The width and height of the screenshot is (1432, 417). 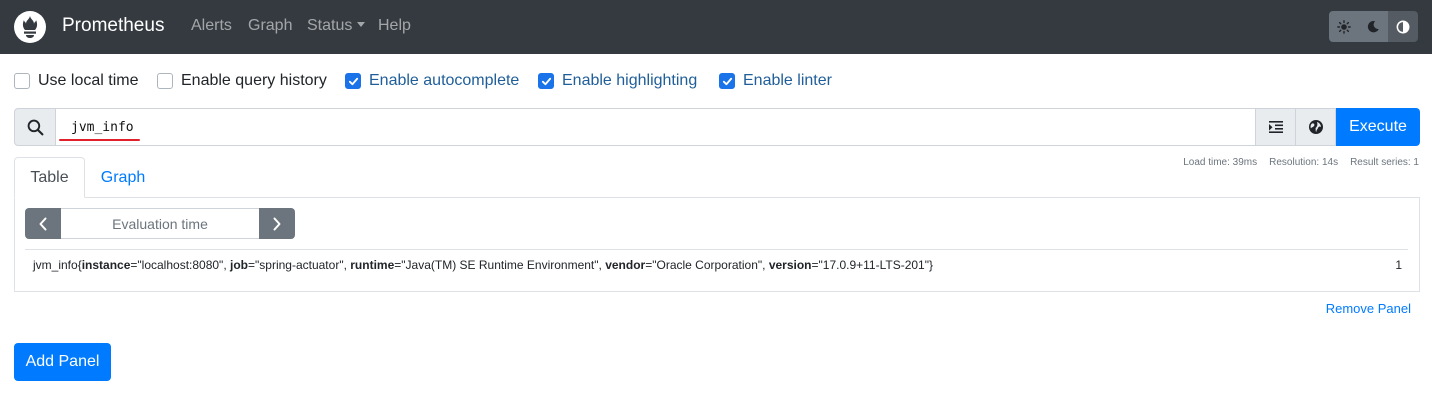 I want to click on theme-toggle-group, so click(x=1373, y=26).